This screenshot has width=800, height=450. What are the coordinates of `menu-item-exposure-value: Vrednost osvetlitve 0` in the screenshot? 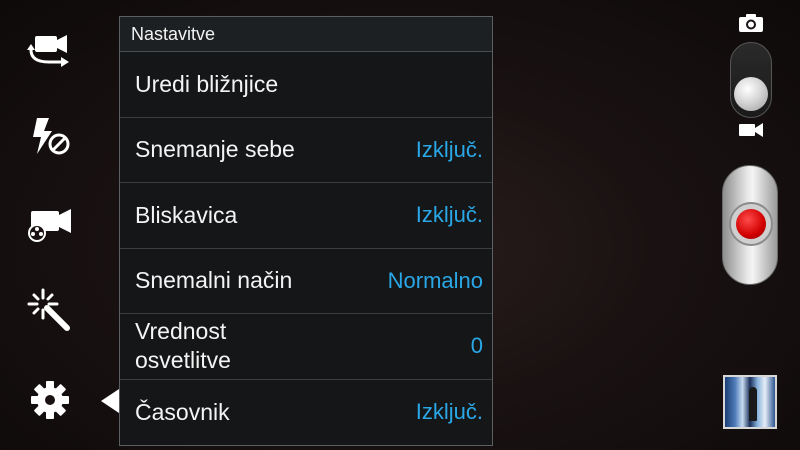 It's located at (306, 347).